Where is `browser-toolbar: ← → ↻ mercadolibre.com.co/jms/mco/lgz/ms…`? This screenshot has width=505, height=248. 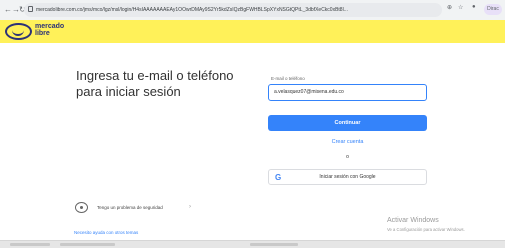
browser-toolbar: ← → ↻ mercadolibre.com.co/jms/mco/lgz/ms… is located at coordinates (252, 10).